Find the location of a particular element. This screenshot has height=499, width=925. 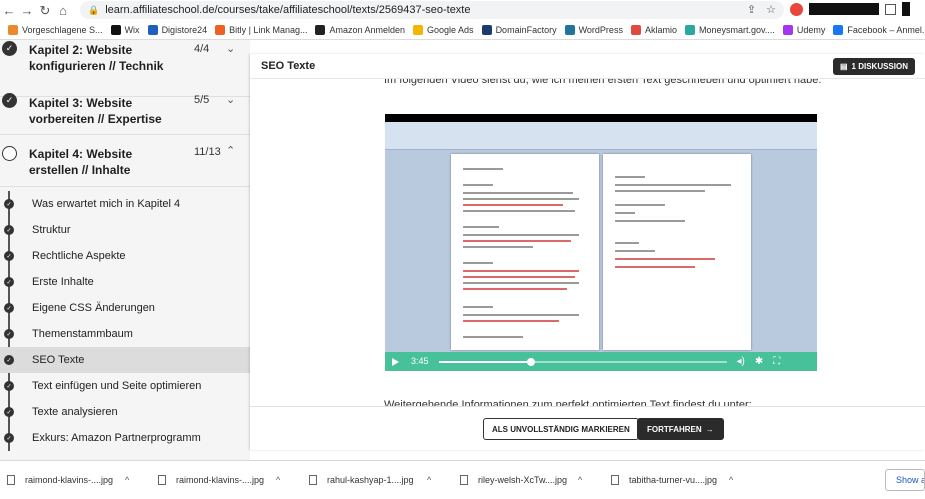

bookmark-item: Wix is located at coordinates (125, 30).